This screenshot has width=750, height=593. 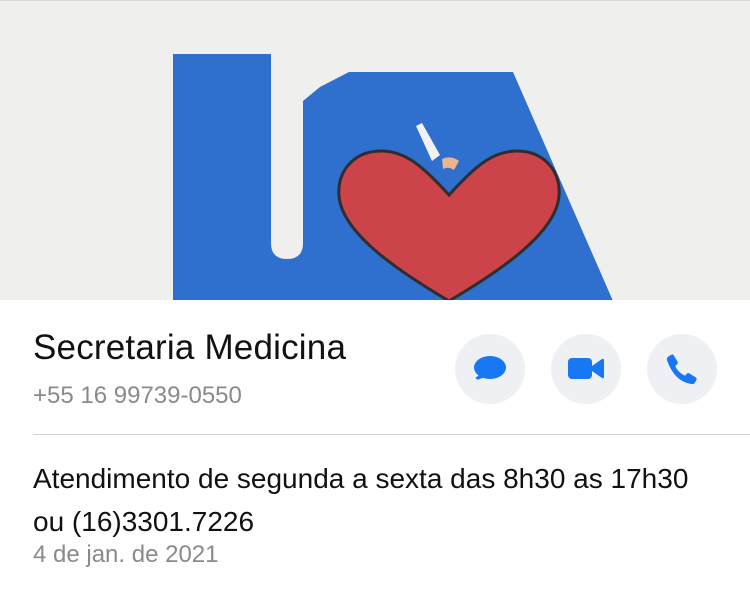 I want to click on contact-phone: +55 16 99739-0550, so click(x=137, y=396).